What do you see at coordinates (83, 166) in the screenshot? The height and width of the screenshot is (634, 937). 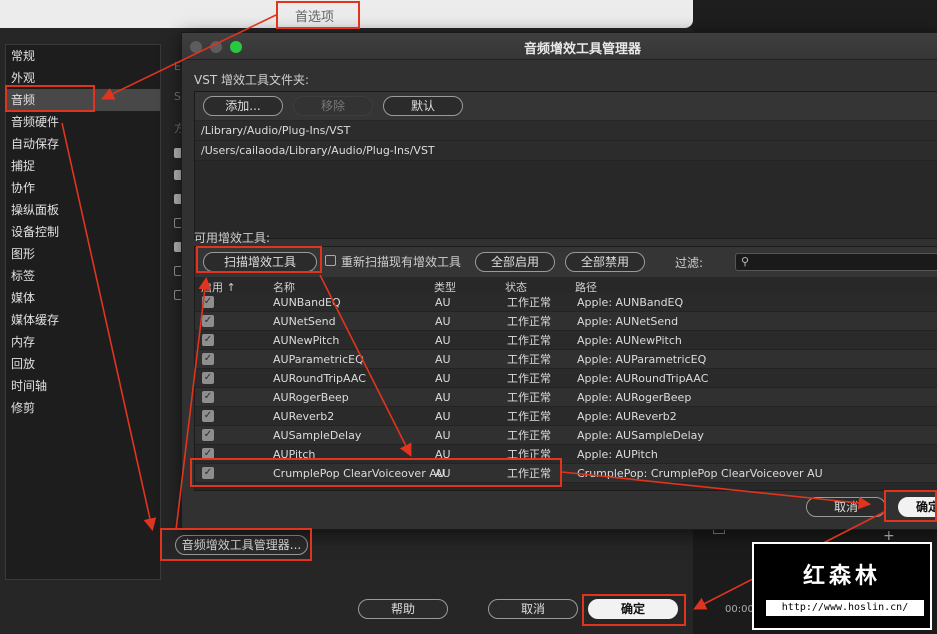 I see `sidebar-item-capture: 捕捉` at bounding box center [83, 166].